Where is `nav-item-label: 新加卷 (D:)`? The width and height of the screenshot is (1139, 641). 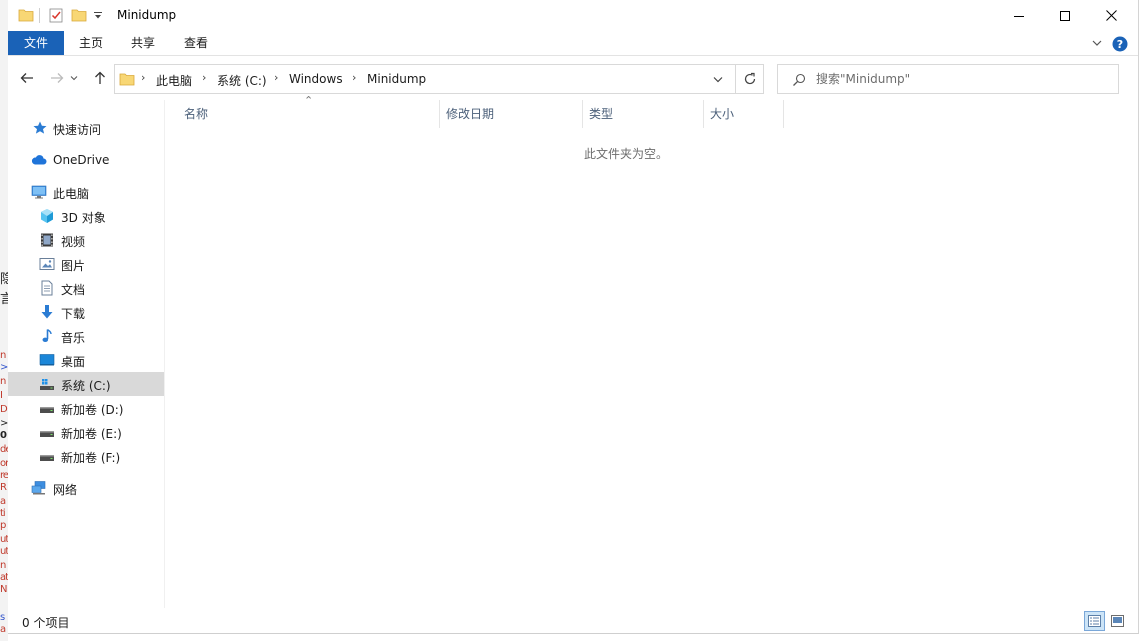 nav-item-label: 新加卷 (D:) is located at coordinates (92, 410).